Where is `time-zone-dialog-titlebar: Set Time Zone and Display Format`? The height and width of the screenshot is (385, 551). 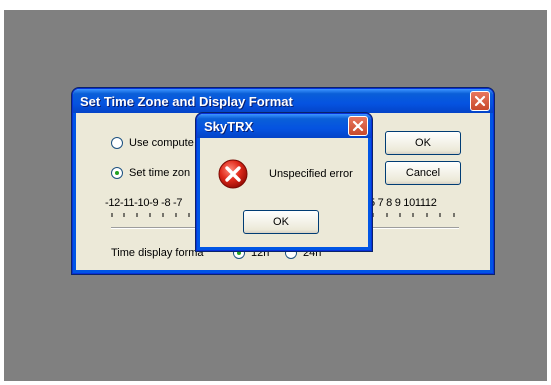
time-zone-dialog-titlebar: Set Time Zone and Display Format is located at coordinates (283, 101).